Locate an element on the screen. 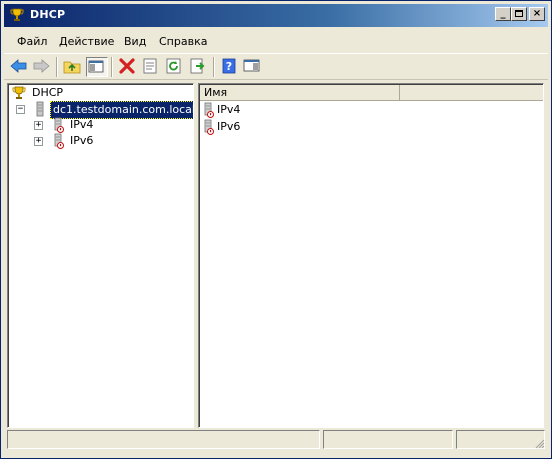 This screenshot has height=459, width=552. menu-view: Вид is located at coordinates (135, 41).